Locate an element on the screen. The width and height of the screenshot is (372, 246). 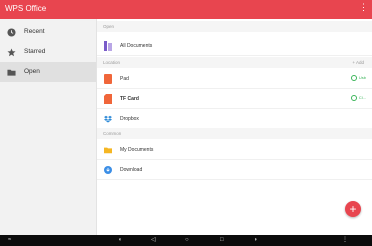
star-icon is located at coordinates (11, 52).